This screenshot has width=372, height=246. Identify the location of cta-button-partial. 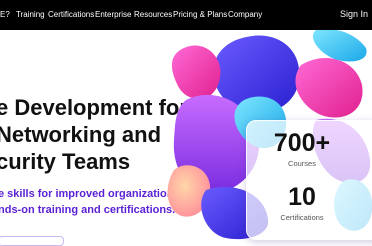
(32, 241).